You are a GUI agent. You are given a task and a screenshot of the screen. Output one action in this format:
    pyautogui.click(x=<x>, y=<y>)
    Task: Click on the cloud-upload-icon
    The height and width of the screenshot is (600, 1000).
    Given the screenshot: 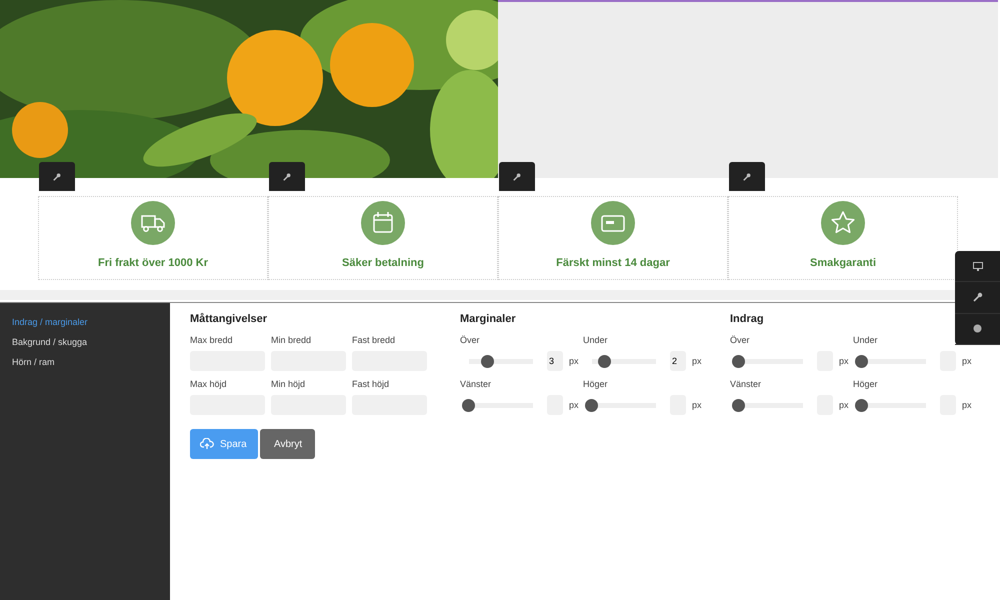 What is the action you would take?
    pyautogui.click(x=207, y=444)
    